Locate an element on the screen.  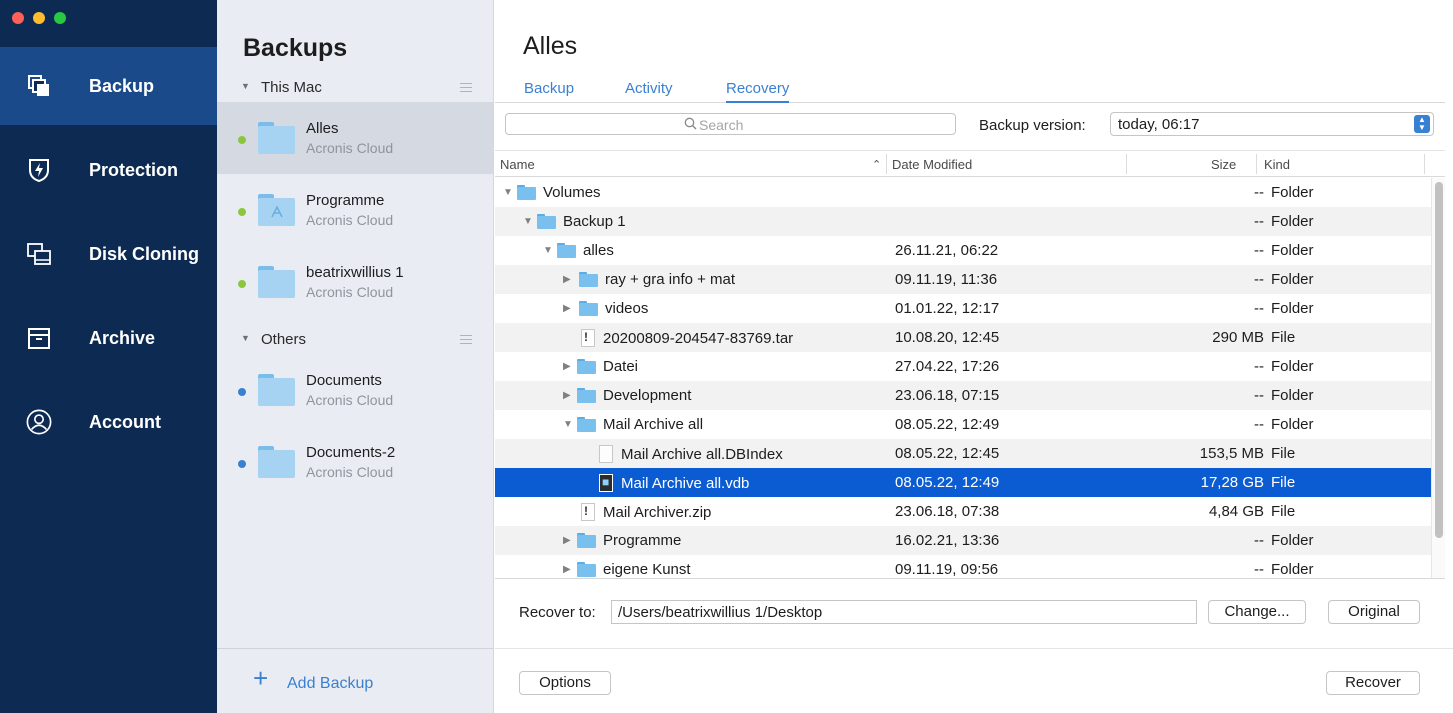
options-button: Options is located at coordinates (565, 683).